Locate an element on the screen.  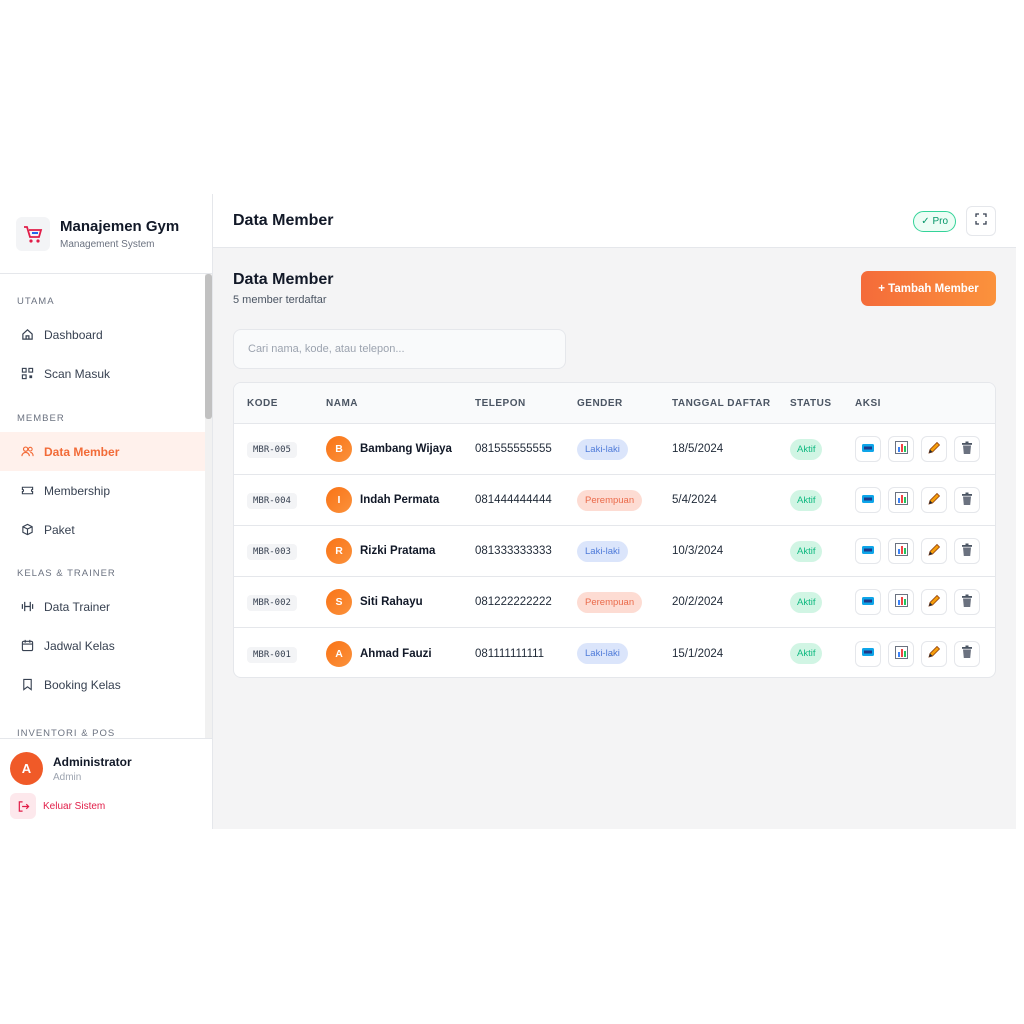
sidebar-item-data-trainer: Data Trainer is located at coordinates (103, 606).